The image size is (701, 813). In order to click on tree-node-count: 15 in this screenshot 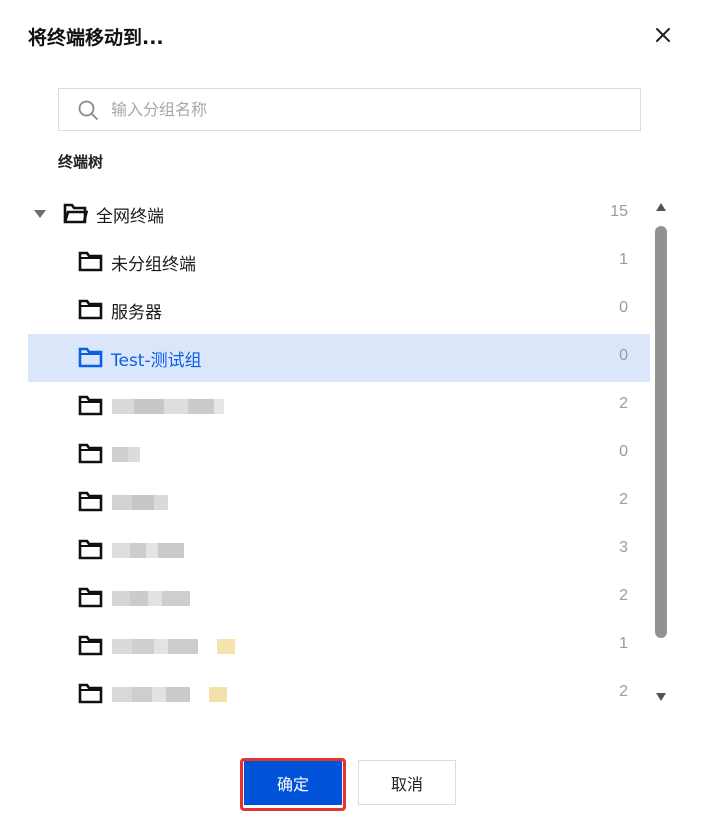, I will do `click(619, 211)`.